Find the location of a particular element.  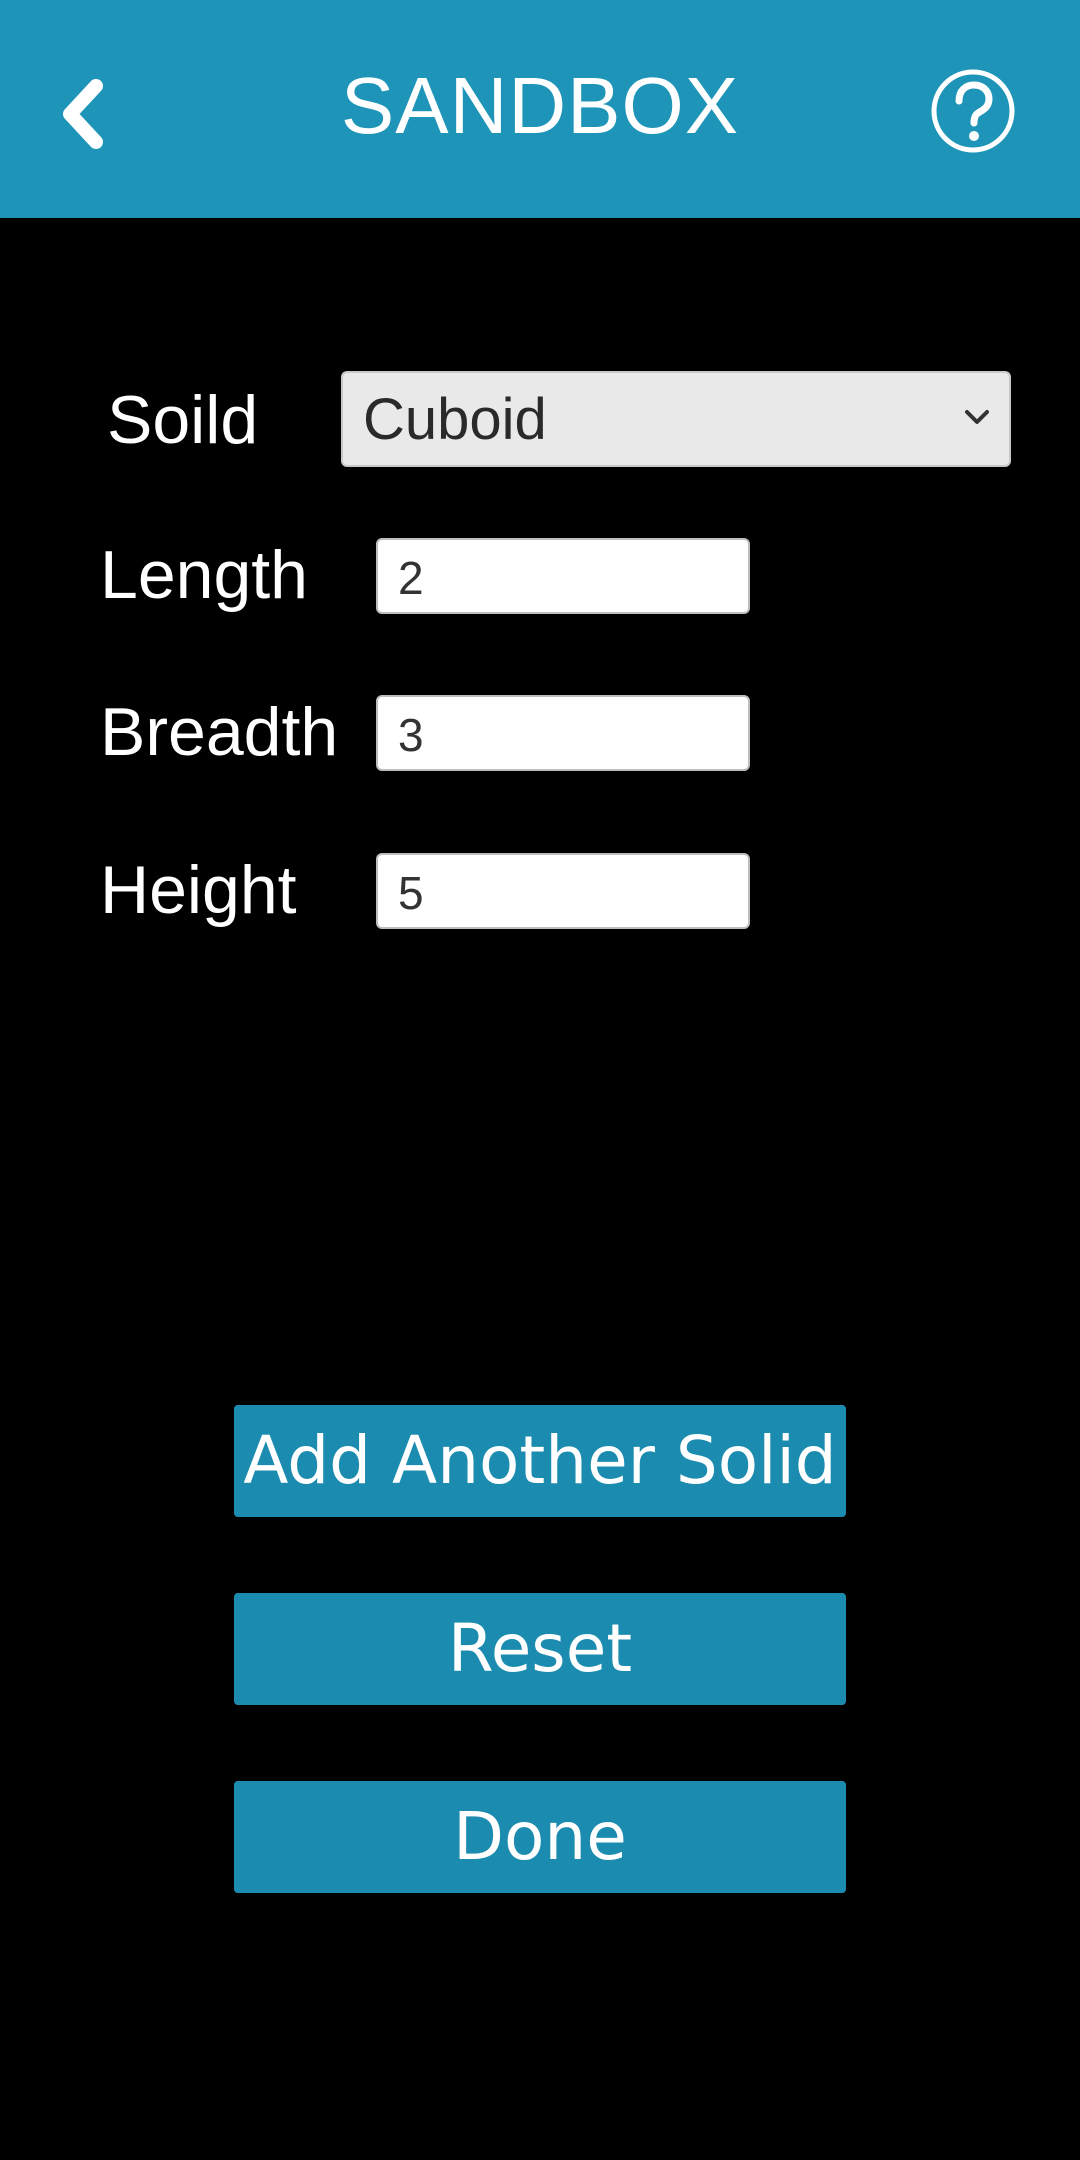

app-header: SANDBOX is located at coordinates (540, 109).